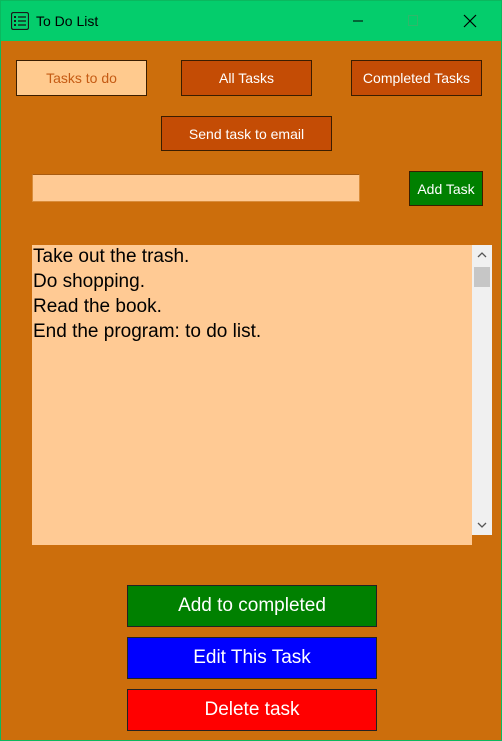 The width and height of the screenshot is (502, 741). What do you see at coordinates (446, 188) in the screenshot?
I see `add-task-button: Add Task` at bounding box center [446, 188].